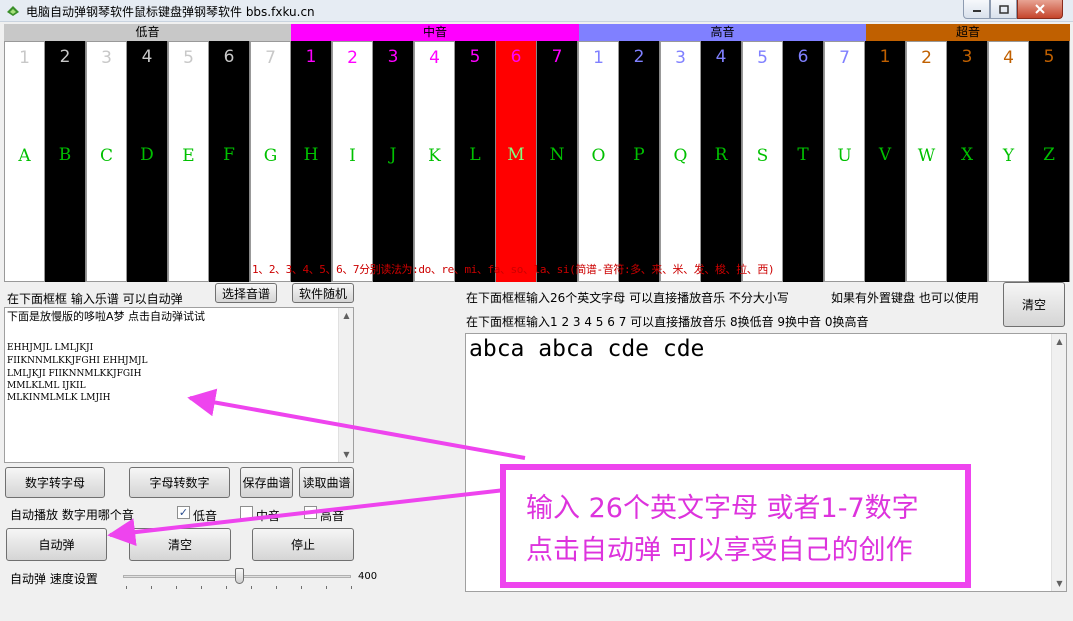 This screenshot has width=1073, height=621. What do you see at coordinates (1008, 156) in the screenshot?
I see `key-letter: Y` at bounding box center [1008, 156].